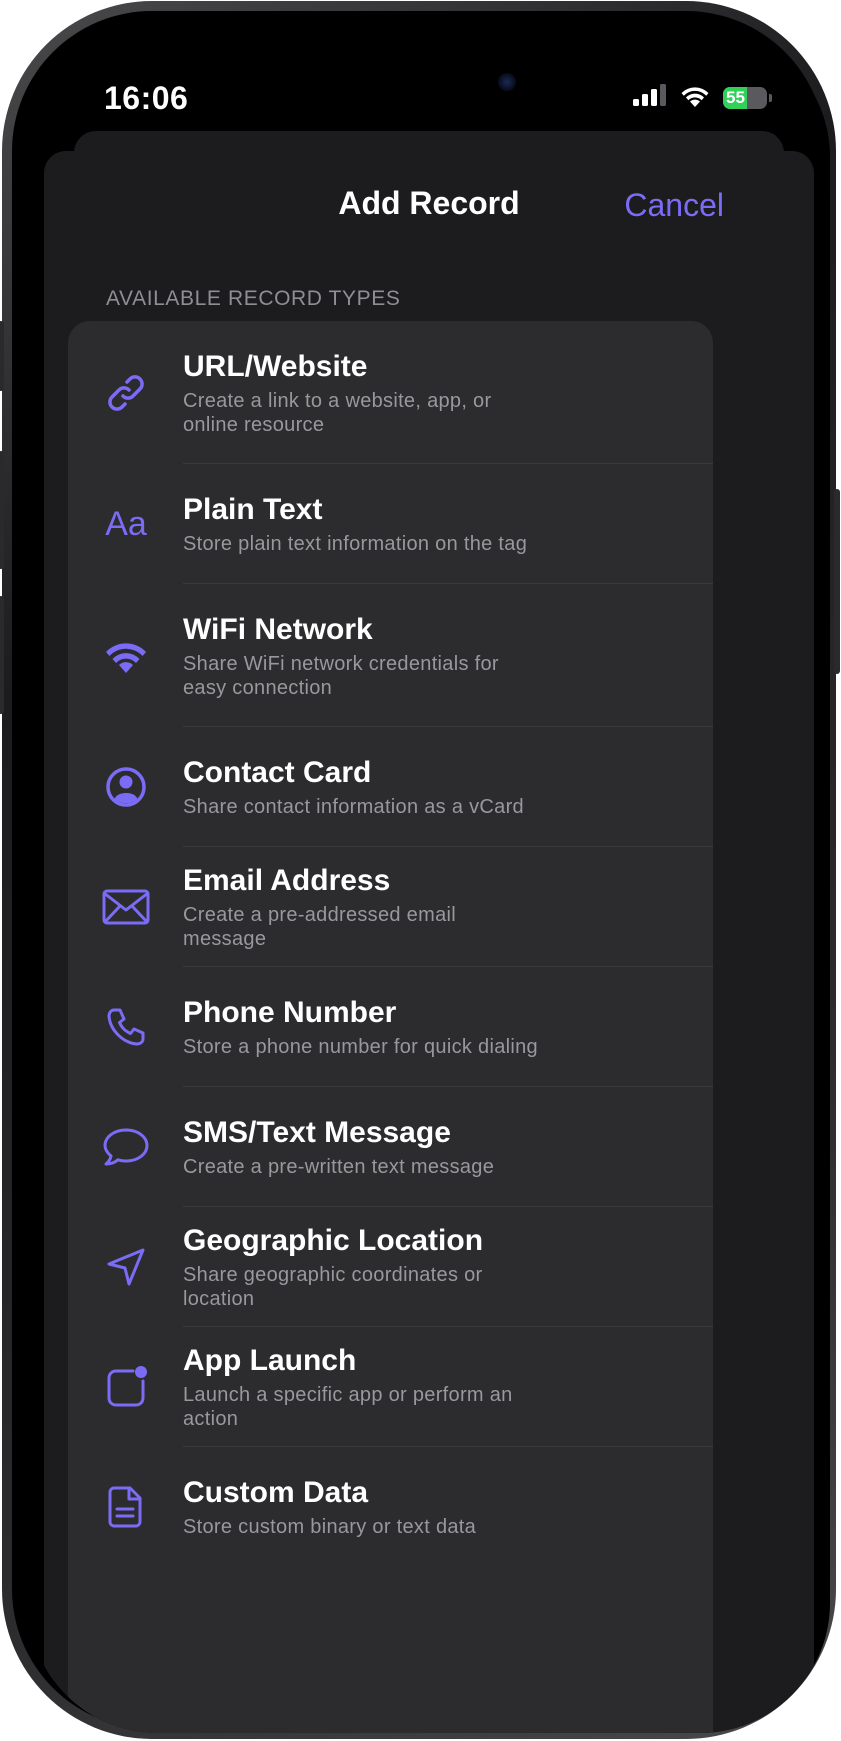 Image resolution: width=841 pixels, height=1741 pixels. Describe the element at coordinates (355, 544) in the screenshot. I see `record-type-description: Store plain text information on the tag` at that location.